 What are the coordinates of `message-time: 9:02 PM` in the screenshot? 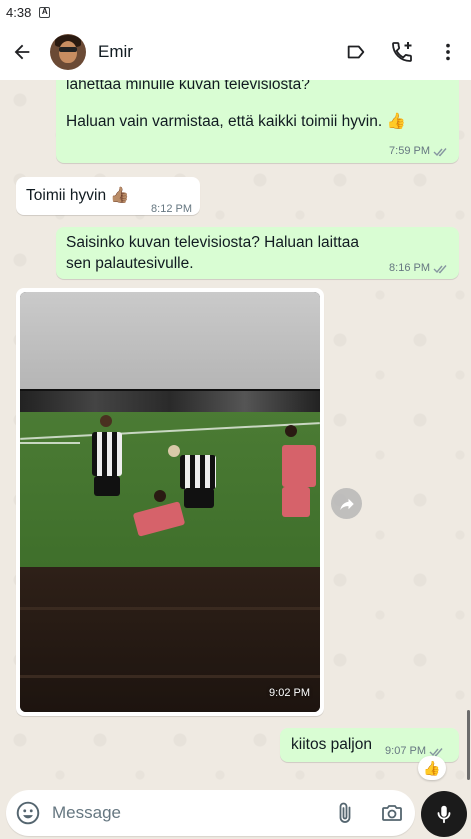 It's located at (289, 693).